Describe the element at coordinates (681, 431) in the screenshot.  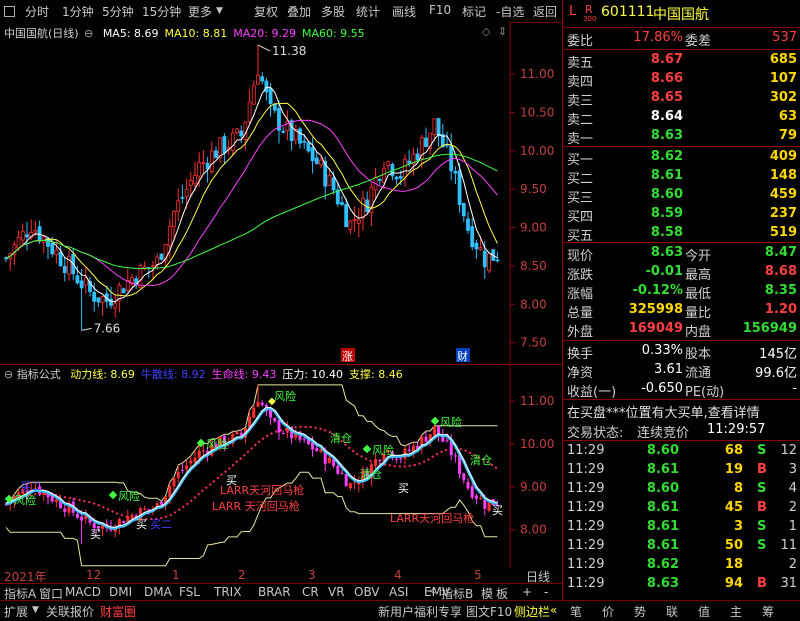
I see `status-row: 交易状态: 连续竞价 11:29:57` at that location.